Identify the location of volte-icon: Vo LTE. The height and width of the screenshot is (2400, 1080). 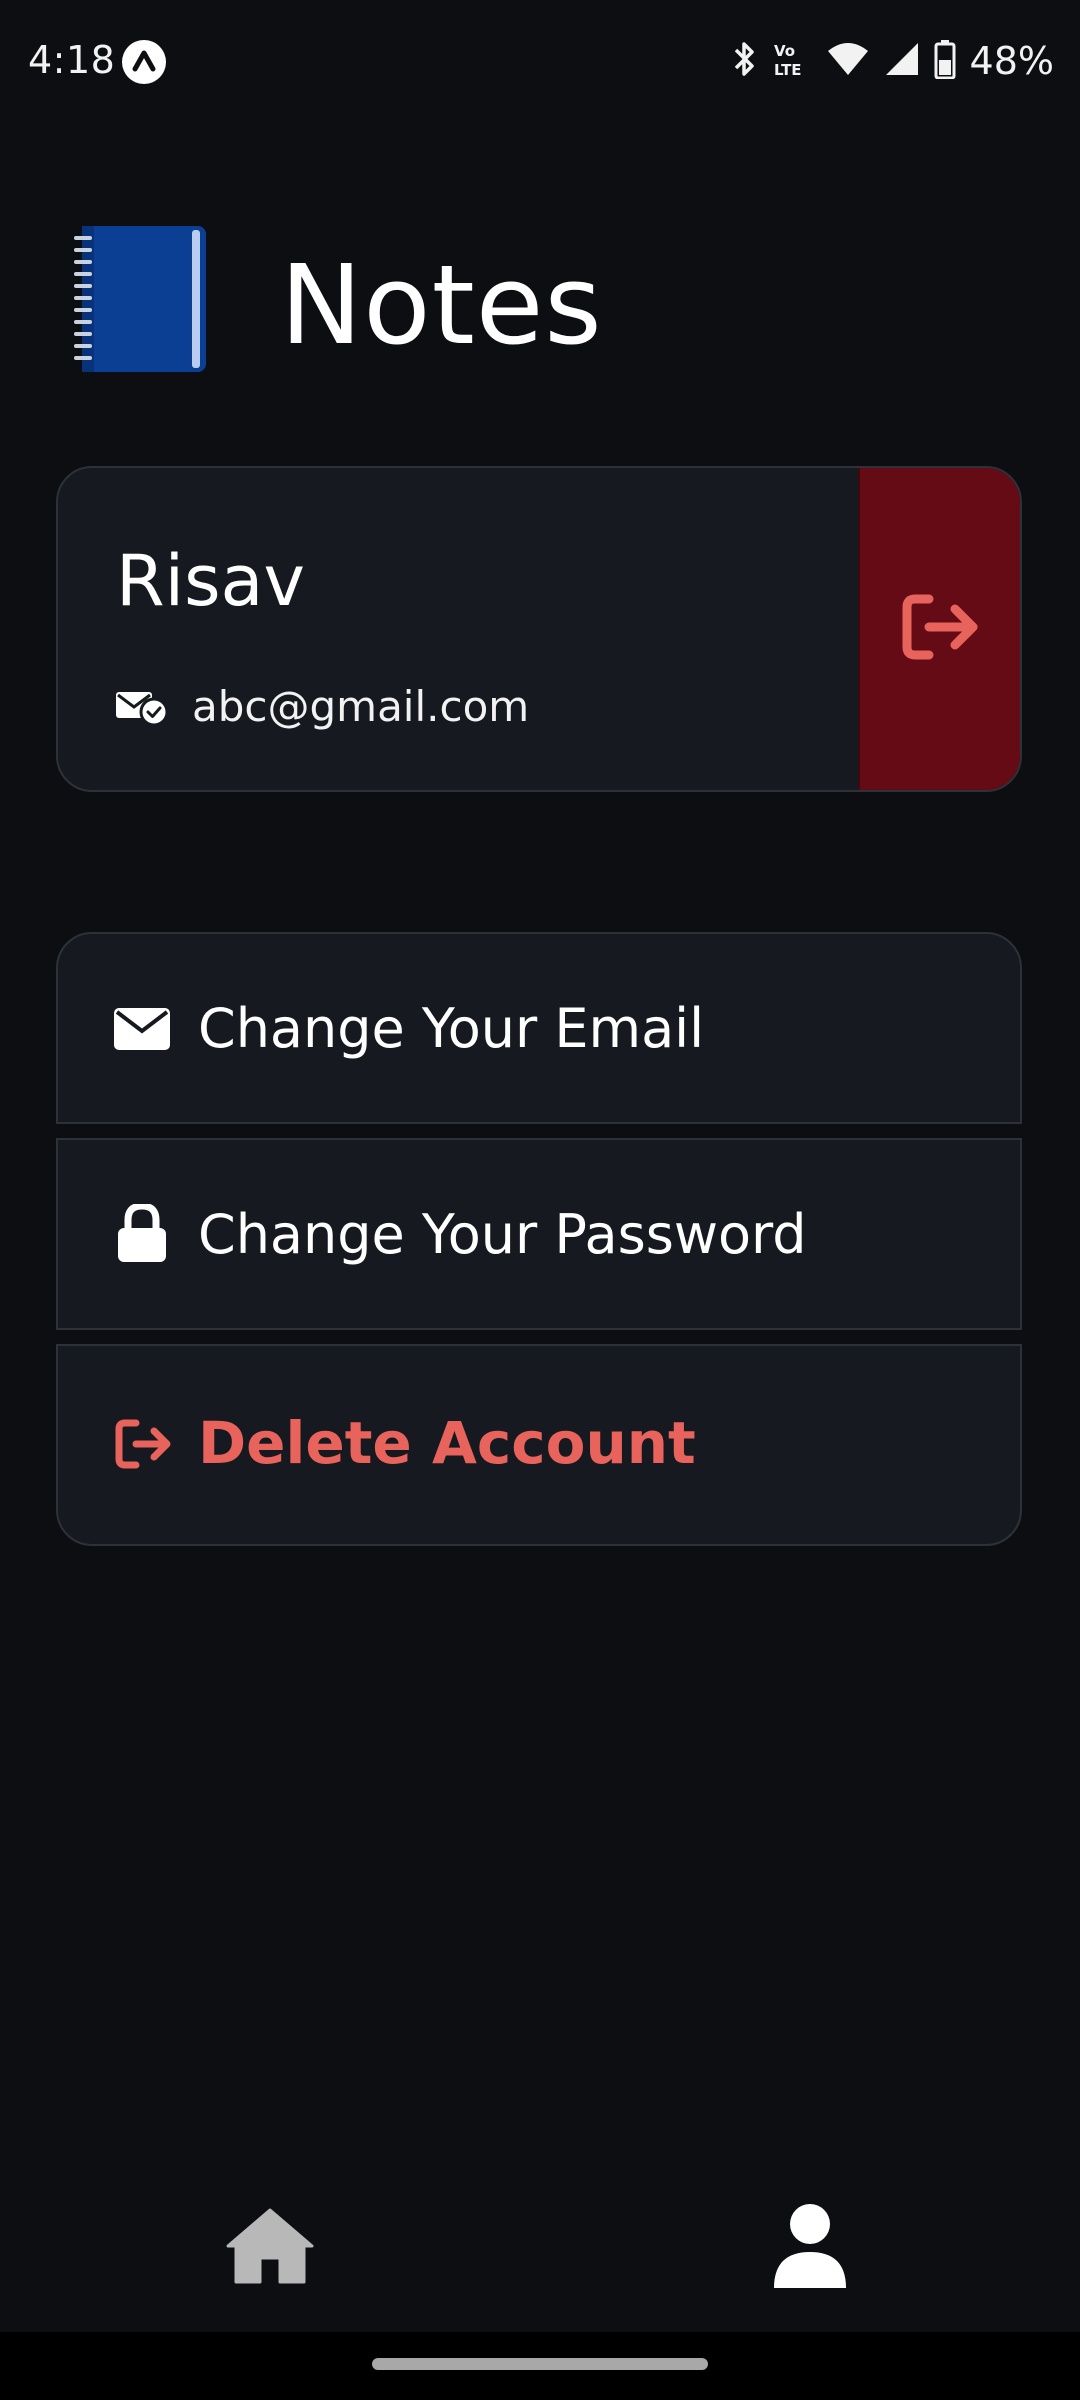
(792, 61).